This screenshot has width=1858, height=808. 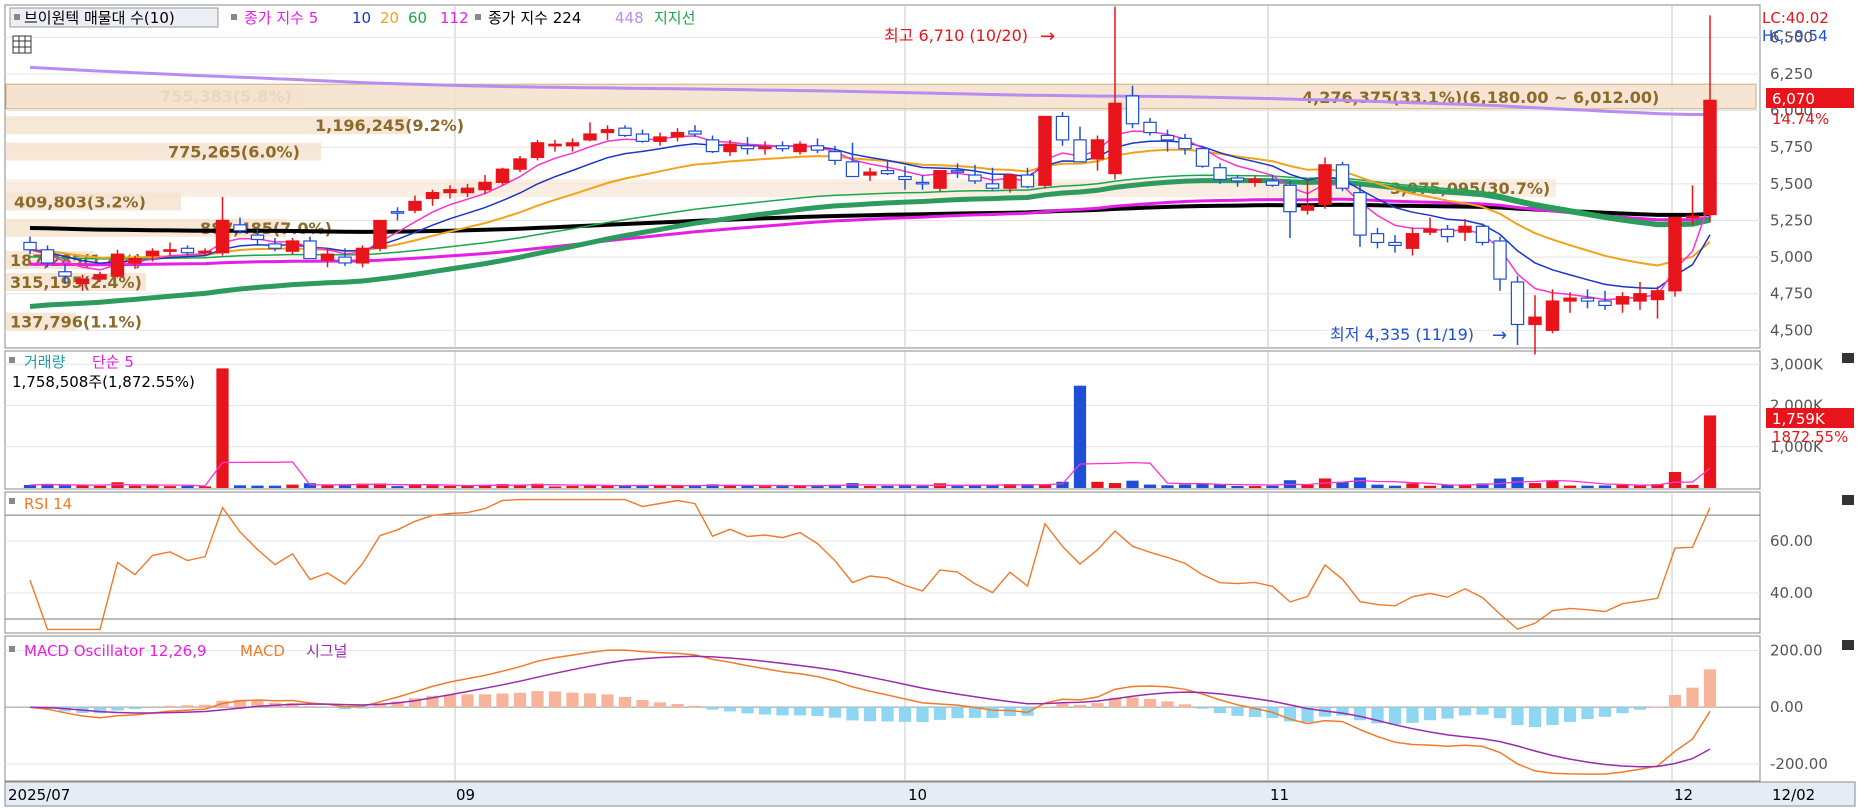 What do you see at coordinates (1791, 330) in the screenshot?
I see `price-tick-label: 4,500` at bounding box center [1791, 330].